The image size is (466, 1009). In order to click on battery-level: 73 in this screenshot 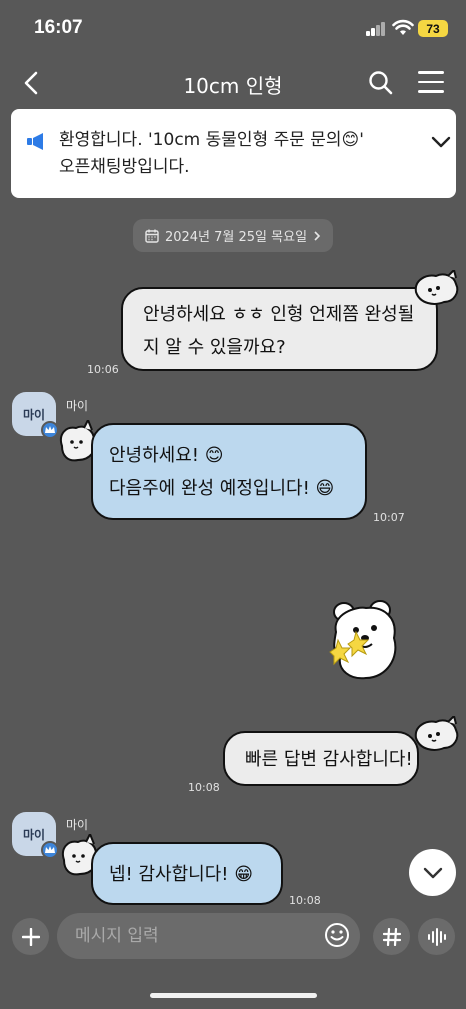, I will do `click(433, 28)`.